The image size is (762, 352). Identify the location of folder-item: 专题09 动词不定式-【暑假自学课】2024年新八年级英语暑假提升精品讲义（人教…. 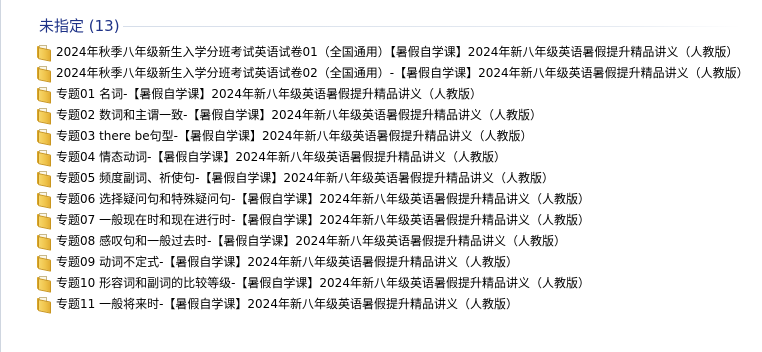
(392, 261).